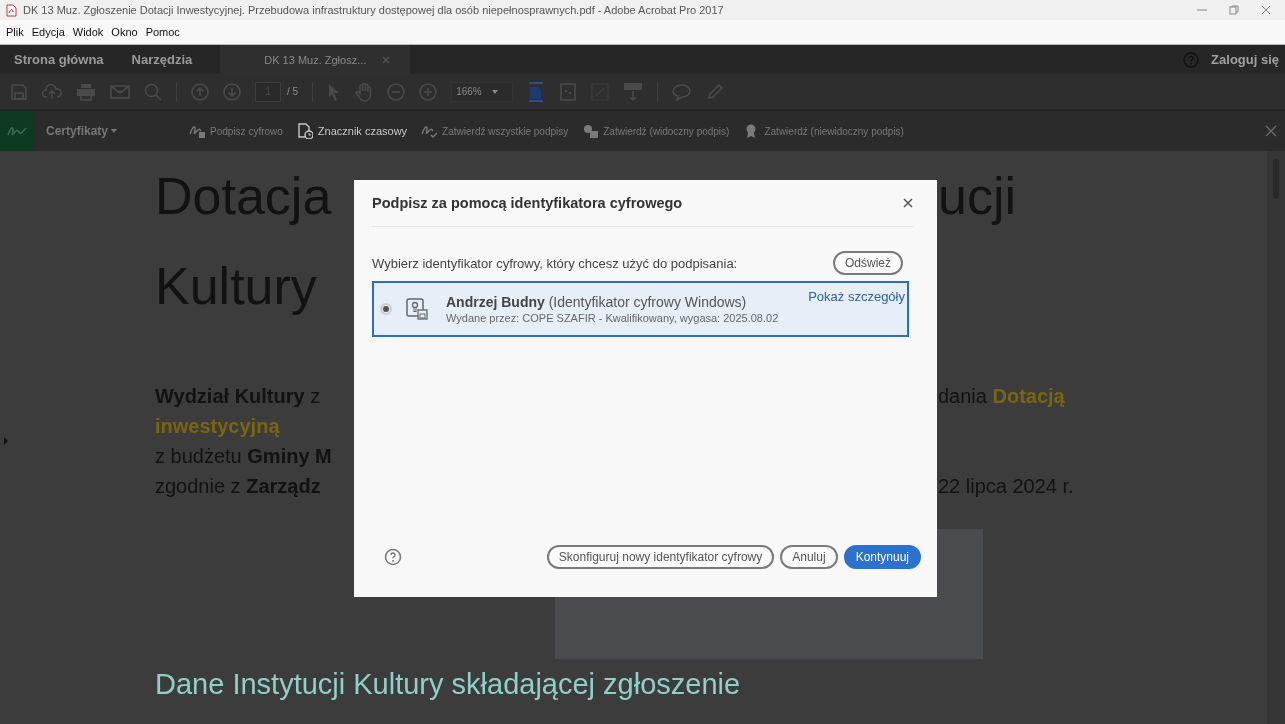  Describe the element at coordinates (200, 91) in the screenshot. I see `page-up-icon` at that location.